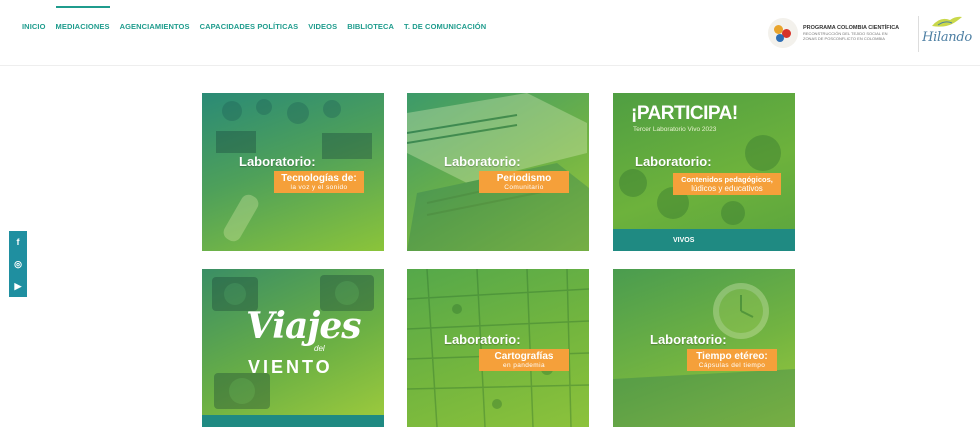 The height and width of the screenshot is (438, 980). I want to click on facebook-icon: f, so click(18, 242).